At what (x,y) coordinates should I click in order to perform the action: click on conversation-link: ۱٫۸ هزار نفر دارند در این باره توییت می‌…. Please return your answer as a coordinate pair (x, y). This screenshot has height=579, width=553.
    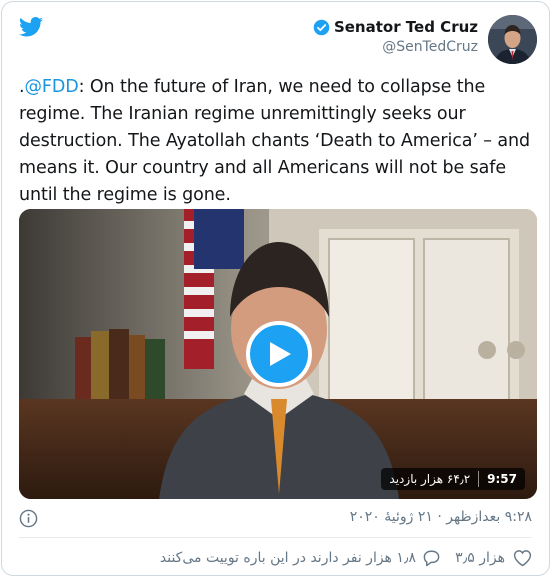
    Looking at the image, I should click on (300, 558).